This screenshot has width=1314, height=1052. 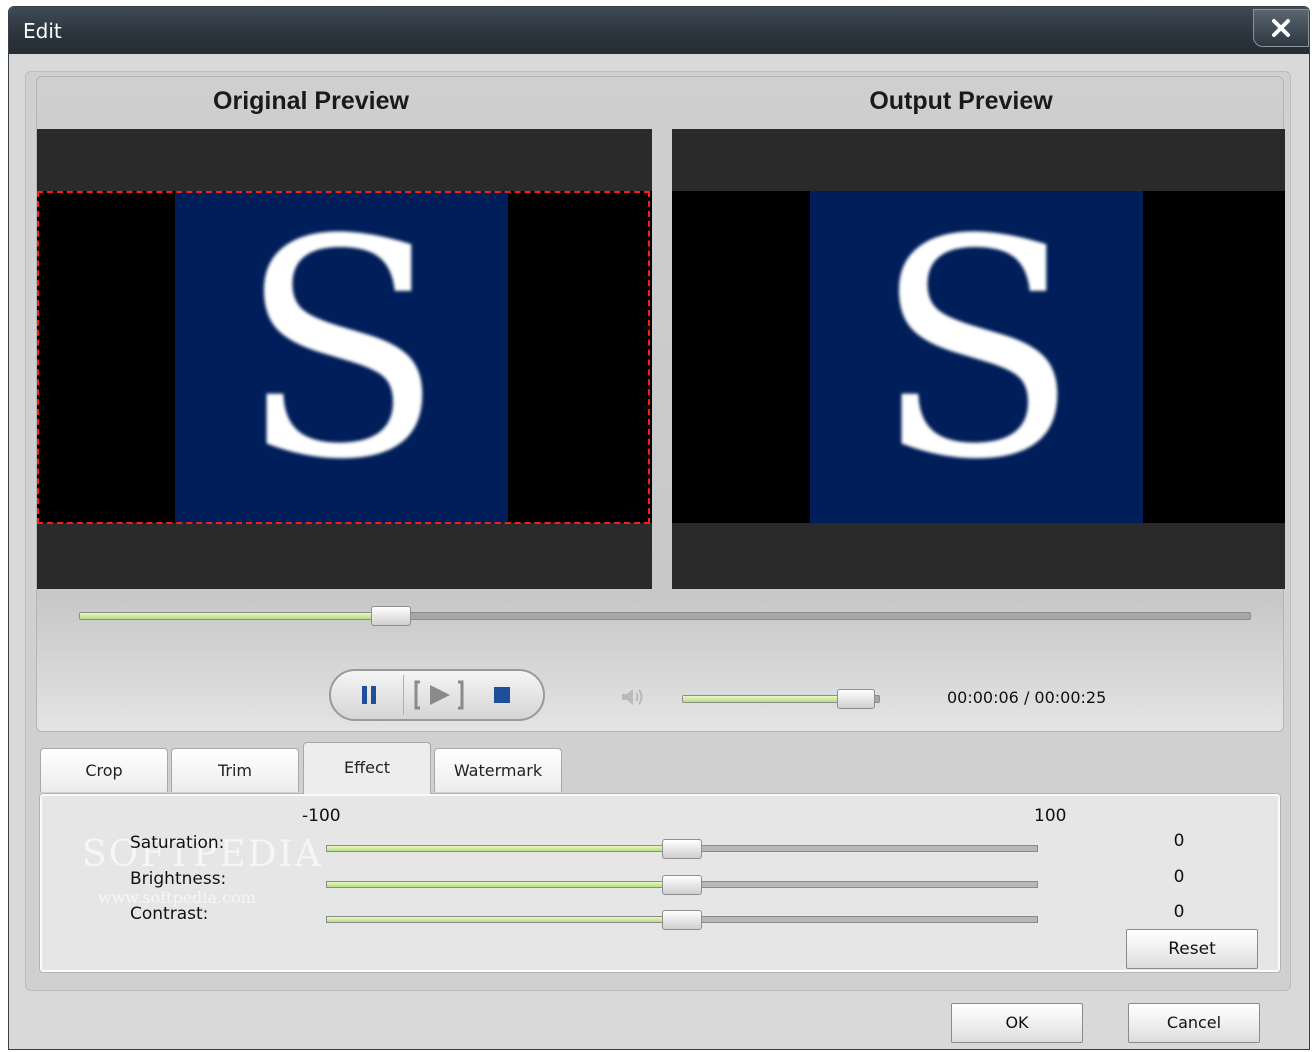 I want to click on contrast-slider, so click(x=682, y=920).